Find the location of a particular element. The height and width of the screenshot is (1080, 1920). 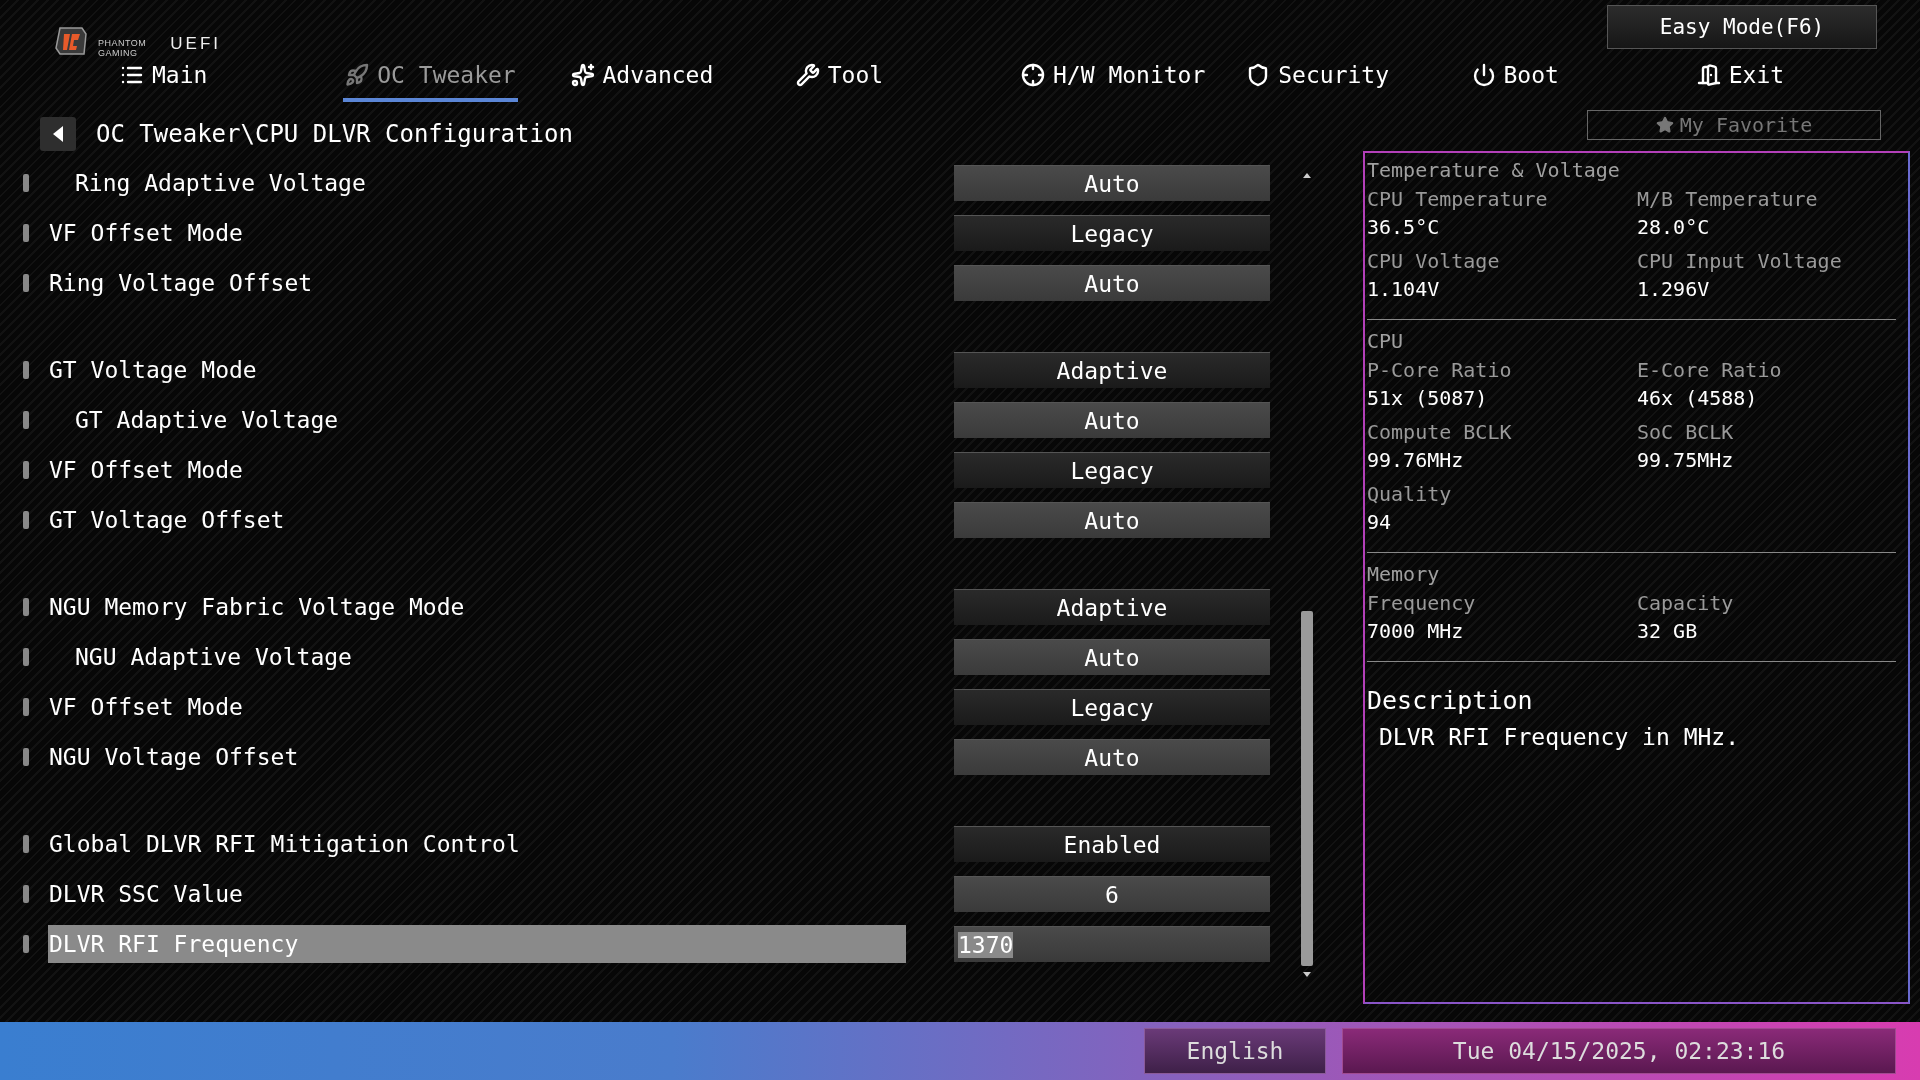

setting-label: Ring Voltage Offset is located at coordinates (181, 283).